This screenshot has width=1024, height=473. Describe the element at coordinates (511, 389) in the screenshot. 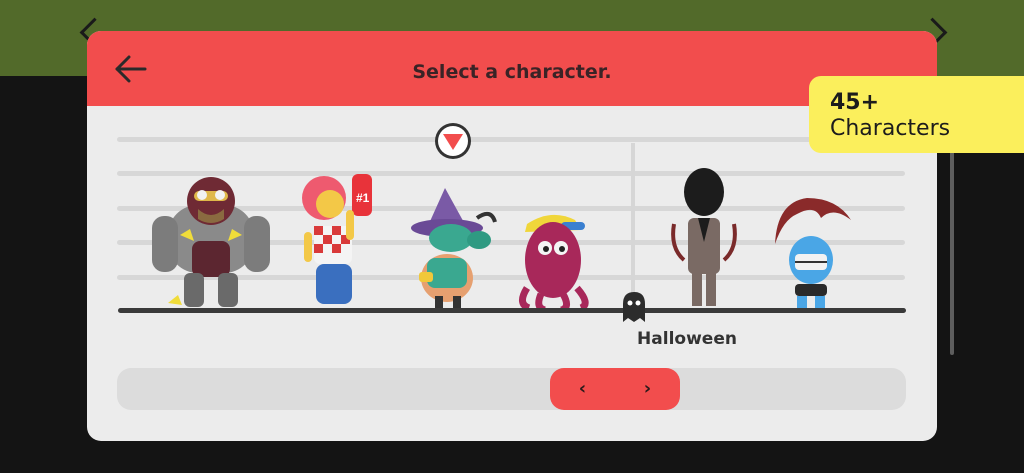

I see `page-scrollbar` at that location.